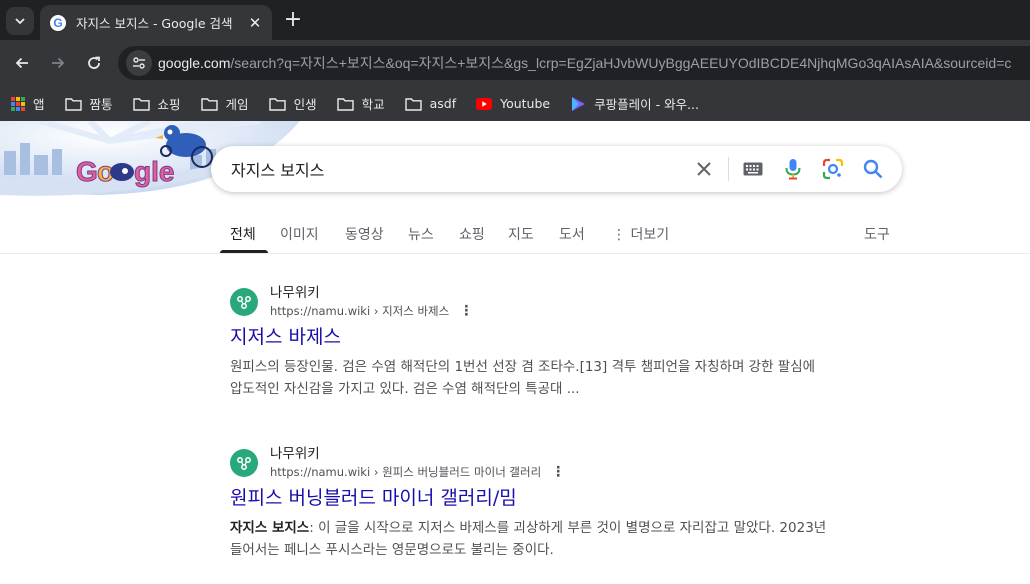  I want to click on google-favicon-icon: G, so click(58, 22).